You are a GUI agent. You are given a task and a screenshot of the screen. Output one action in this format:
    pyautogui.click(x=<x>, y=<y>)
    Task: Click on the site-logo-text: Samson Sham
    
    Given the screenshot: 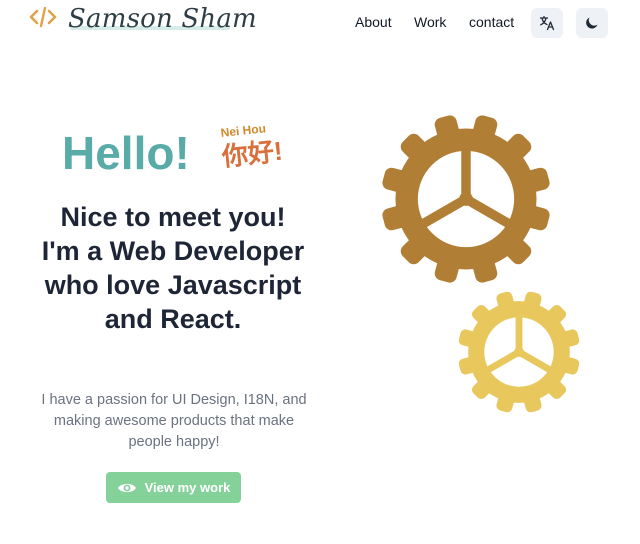 What is the action you would take?
    pyautogui.click(x=162, y=19)
    